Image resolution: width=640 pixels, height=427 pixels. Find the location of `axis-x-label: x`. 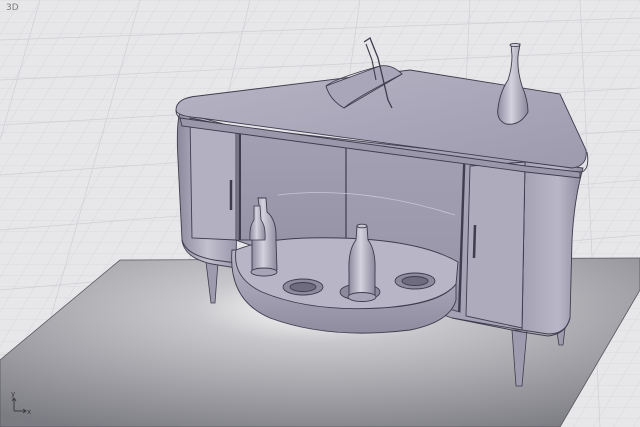

axis-x-label: x is located at coordinates (29, 412).